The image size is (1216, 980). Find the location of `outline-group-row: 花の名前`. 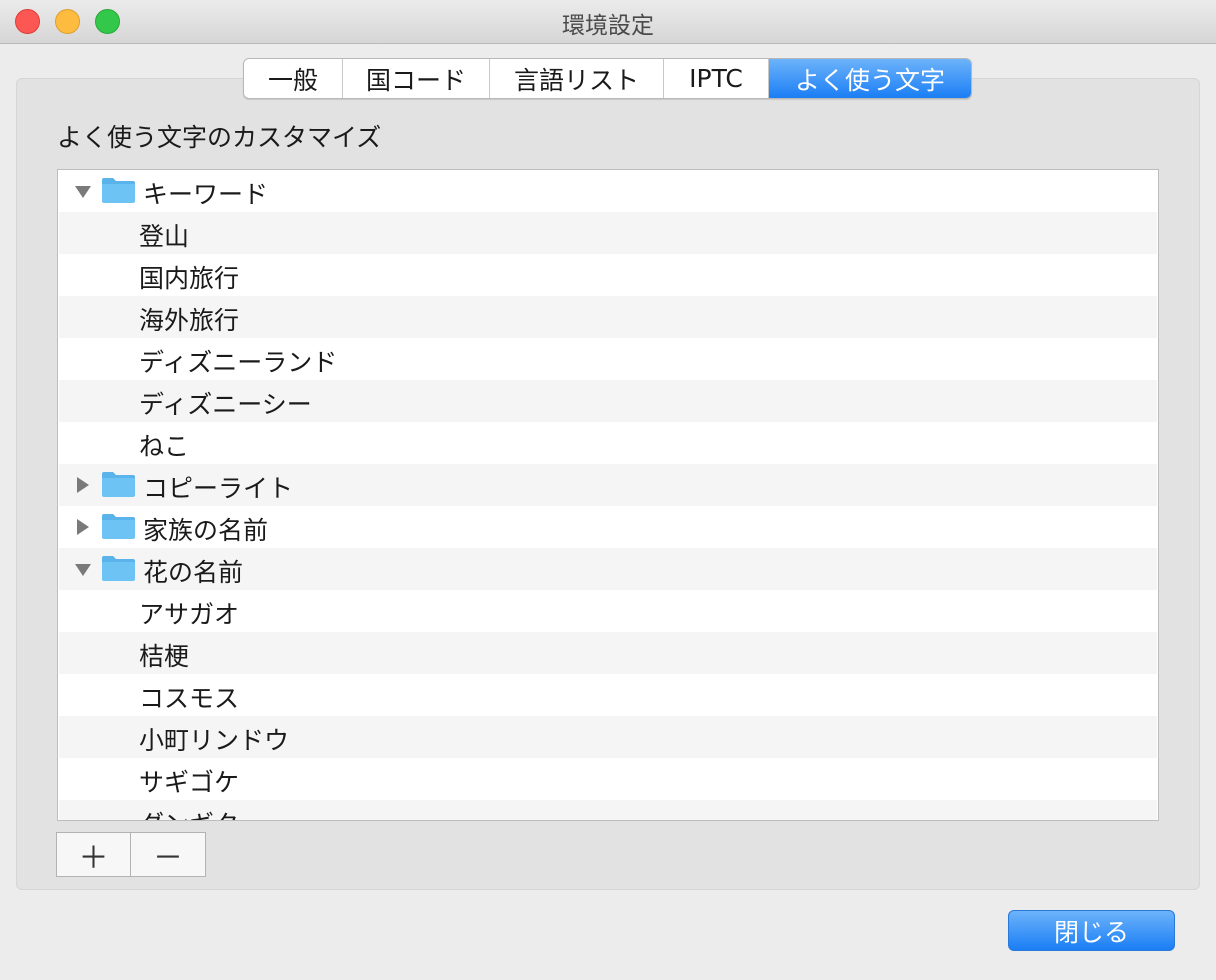

outline-group-row: 花の名前 is located at coordinates (608, 569).